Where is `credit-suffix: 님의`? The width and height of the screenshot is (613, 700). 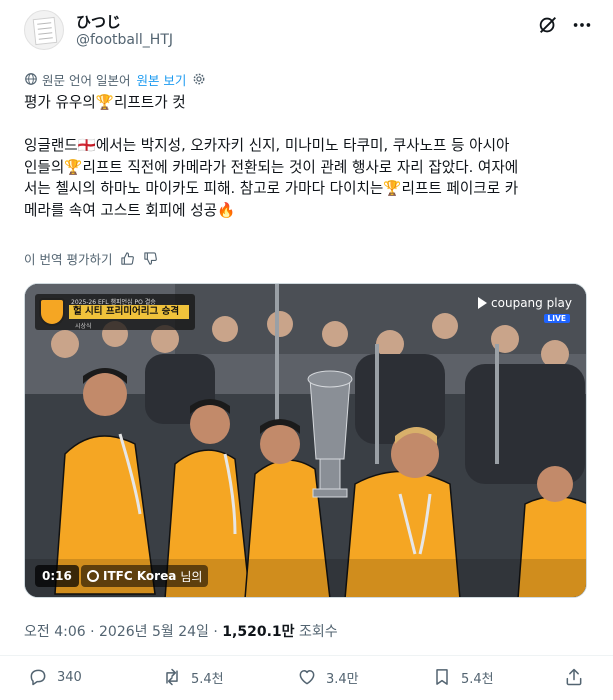
credit-suffix: 님의 is located at coordinates (191, 576).